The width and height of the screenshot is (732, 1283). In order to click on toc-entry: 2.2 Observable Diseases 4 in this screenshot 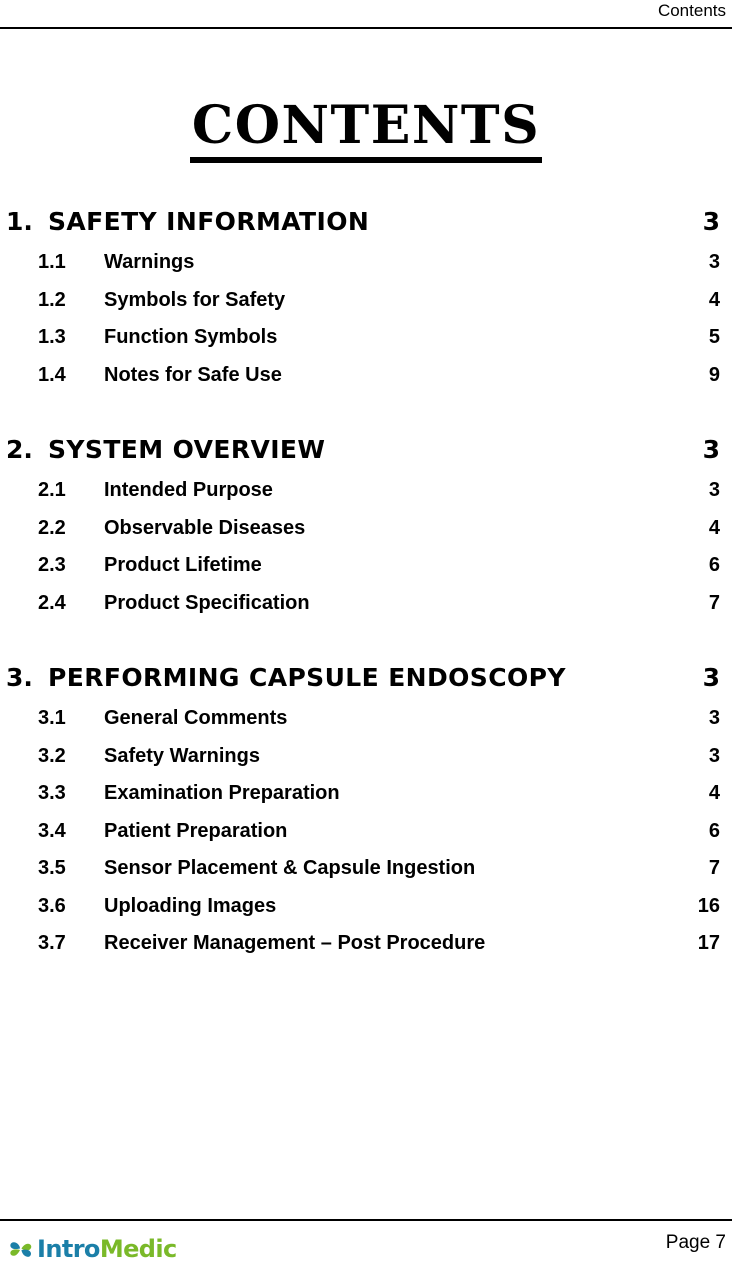, I will do `click(366, 532)`.